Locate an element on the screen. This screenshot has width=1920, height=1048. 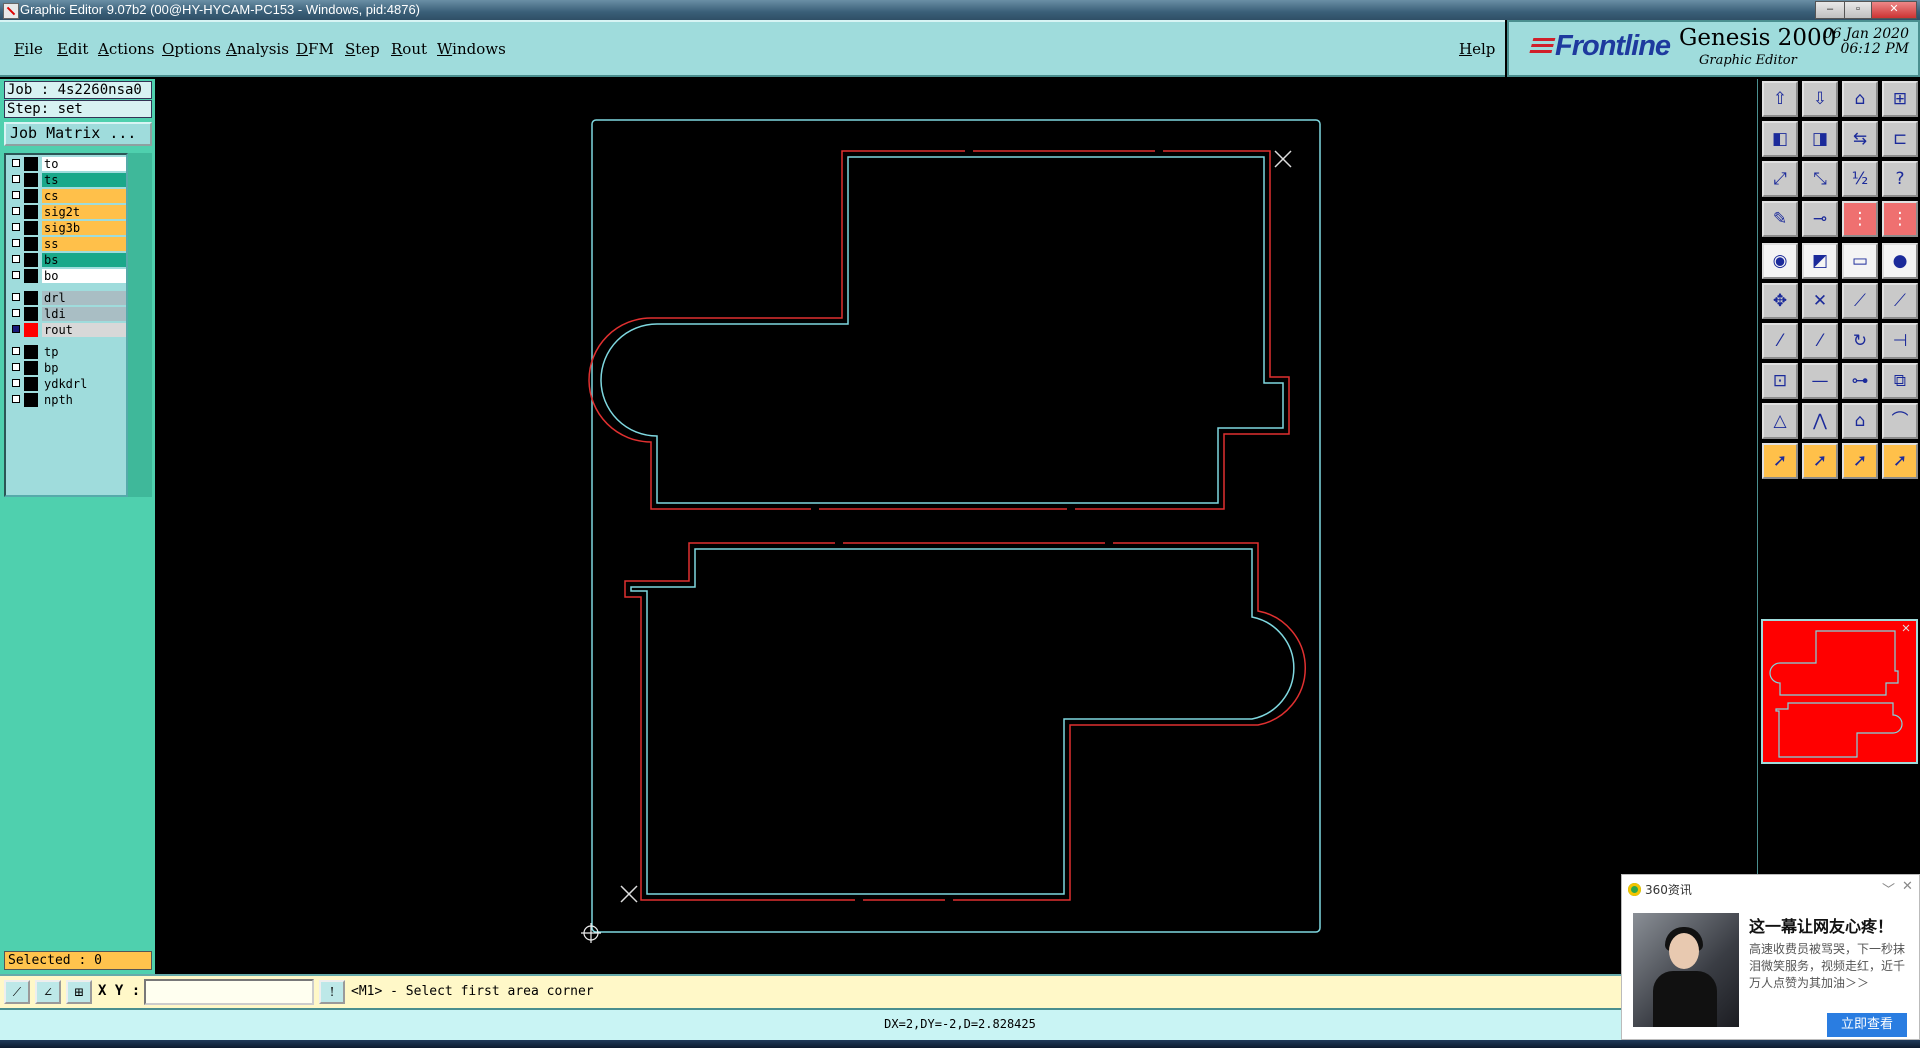
news-photo is located at coordinates (1686, 970).